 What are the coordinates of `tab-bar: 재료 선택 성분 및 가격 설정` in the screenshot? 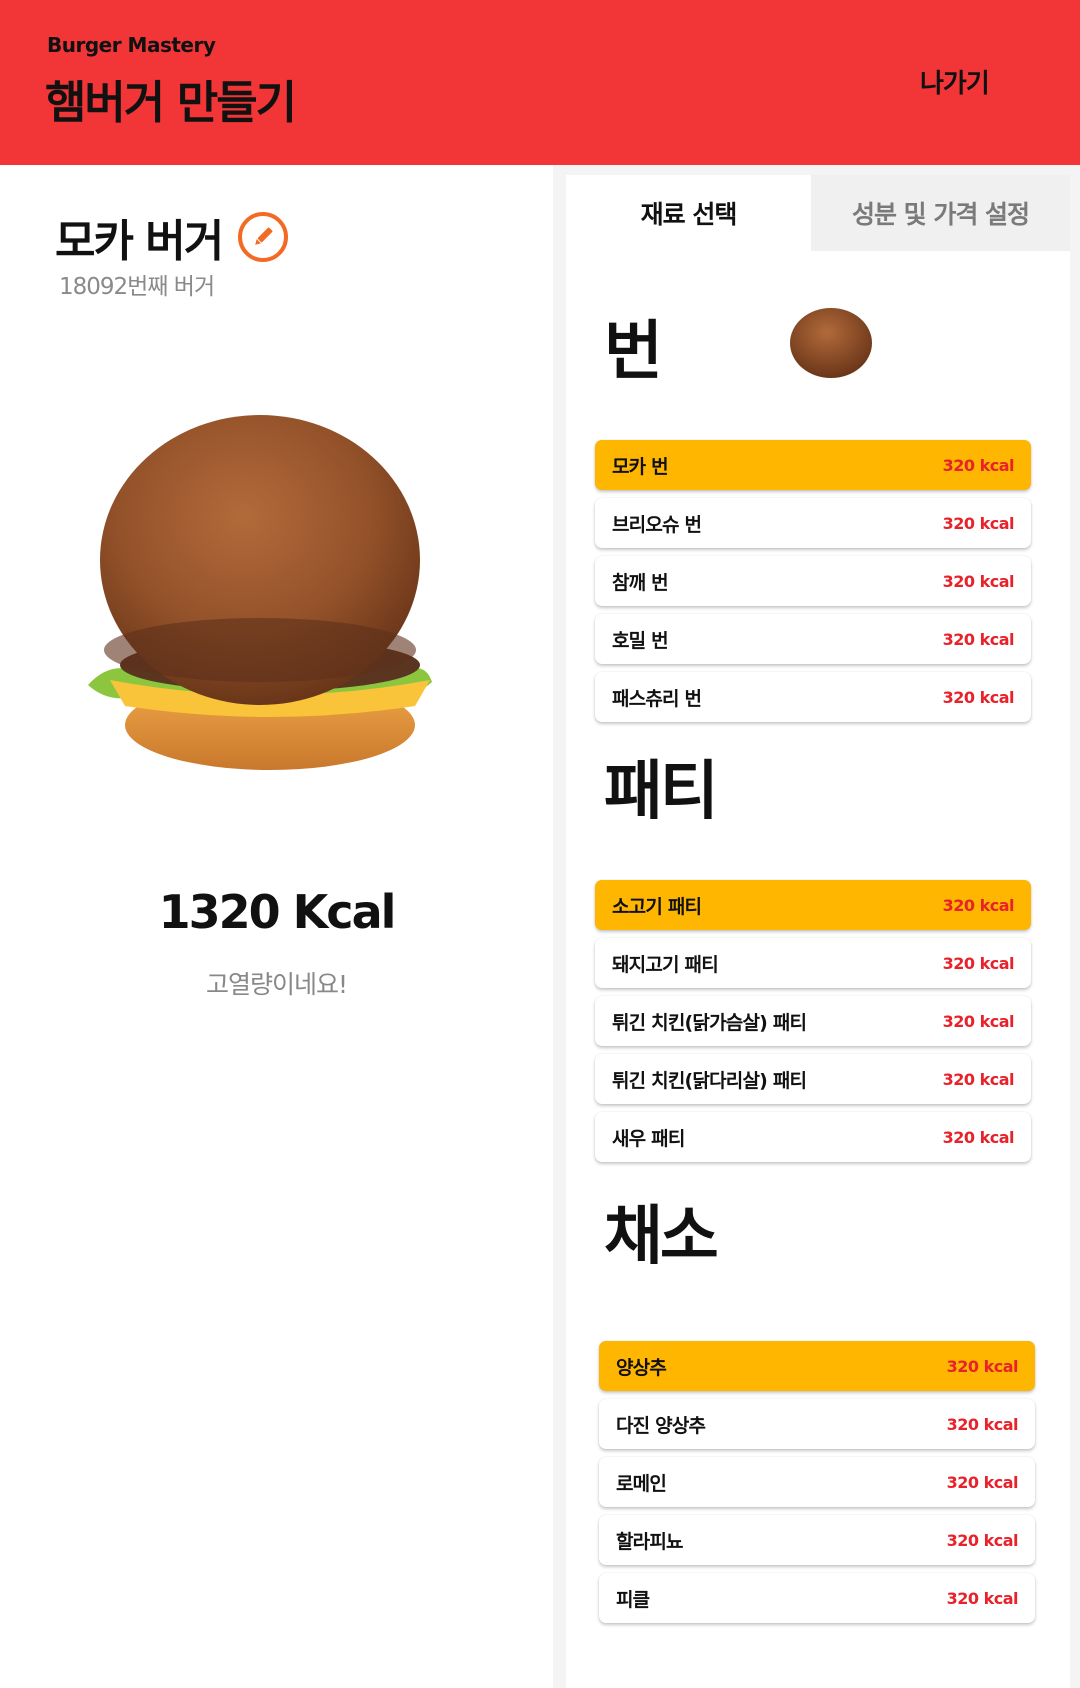 It's located at (818, 213).